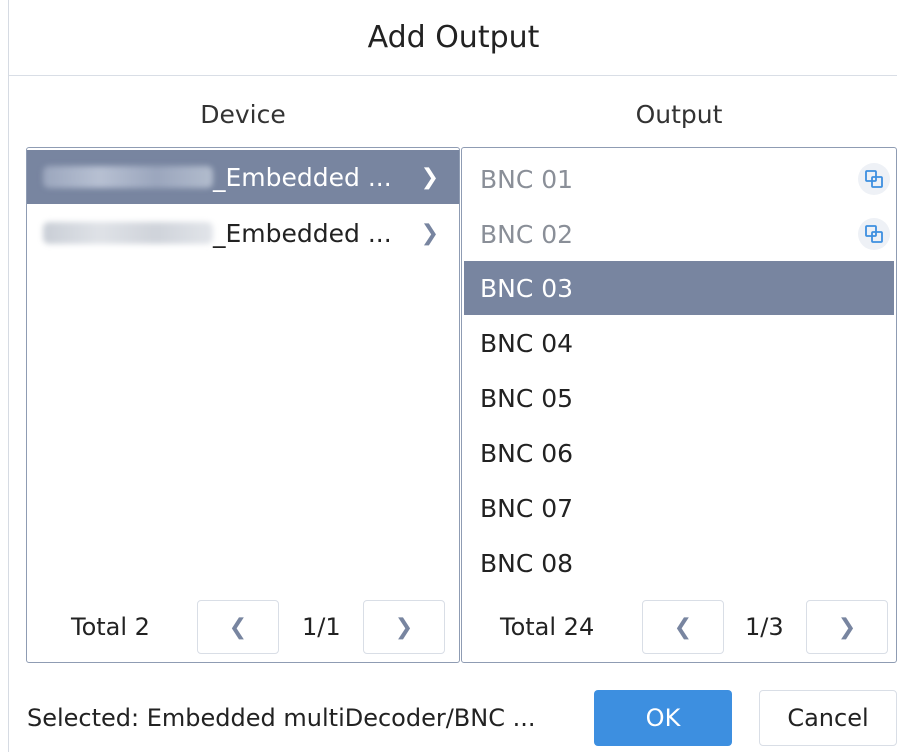 This screenshot has width=897, height=752. I want to click on dialog-title-bar: Add Output, so click(453, 38).